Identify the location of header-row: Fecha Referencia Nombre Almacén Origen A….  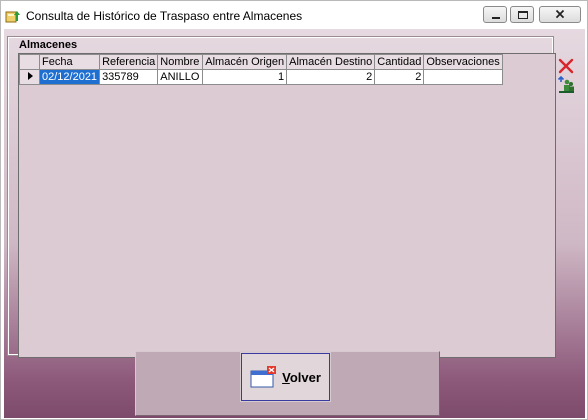
(261, 62).